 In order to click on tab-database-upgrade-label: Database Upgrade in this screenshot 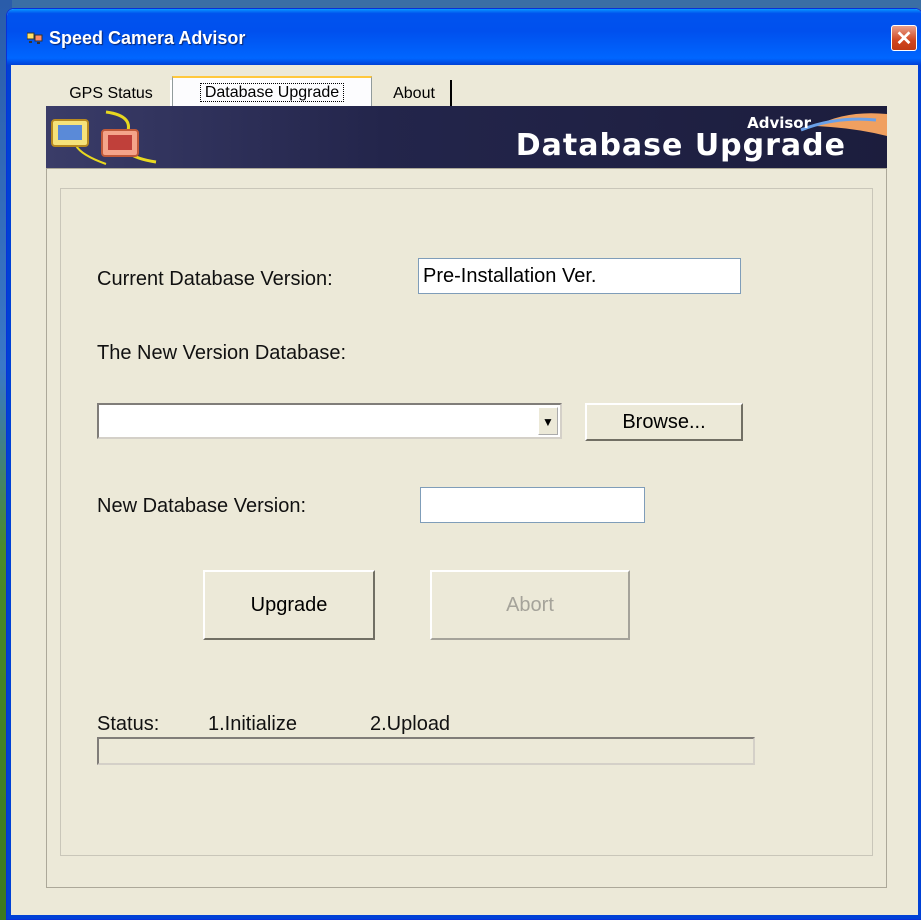, I will do `click(272, 92)`.